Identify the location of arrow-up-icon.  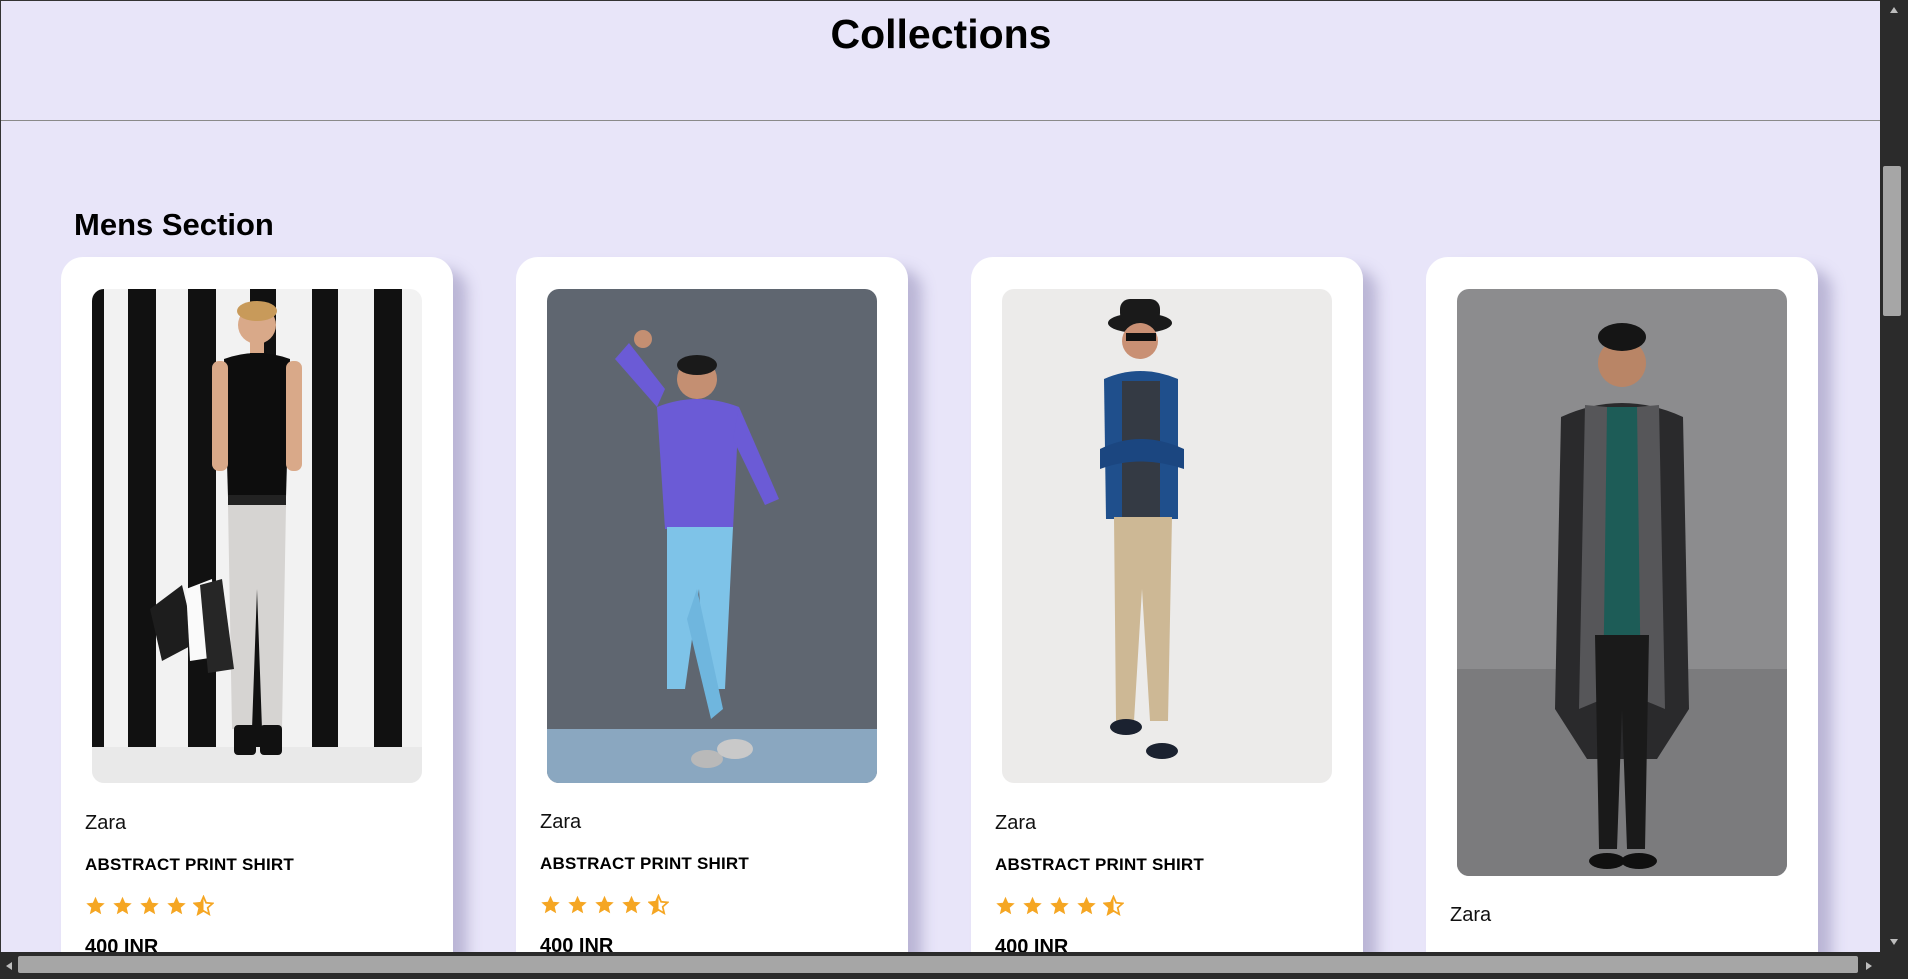
(1894, 10).